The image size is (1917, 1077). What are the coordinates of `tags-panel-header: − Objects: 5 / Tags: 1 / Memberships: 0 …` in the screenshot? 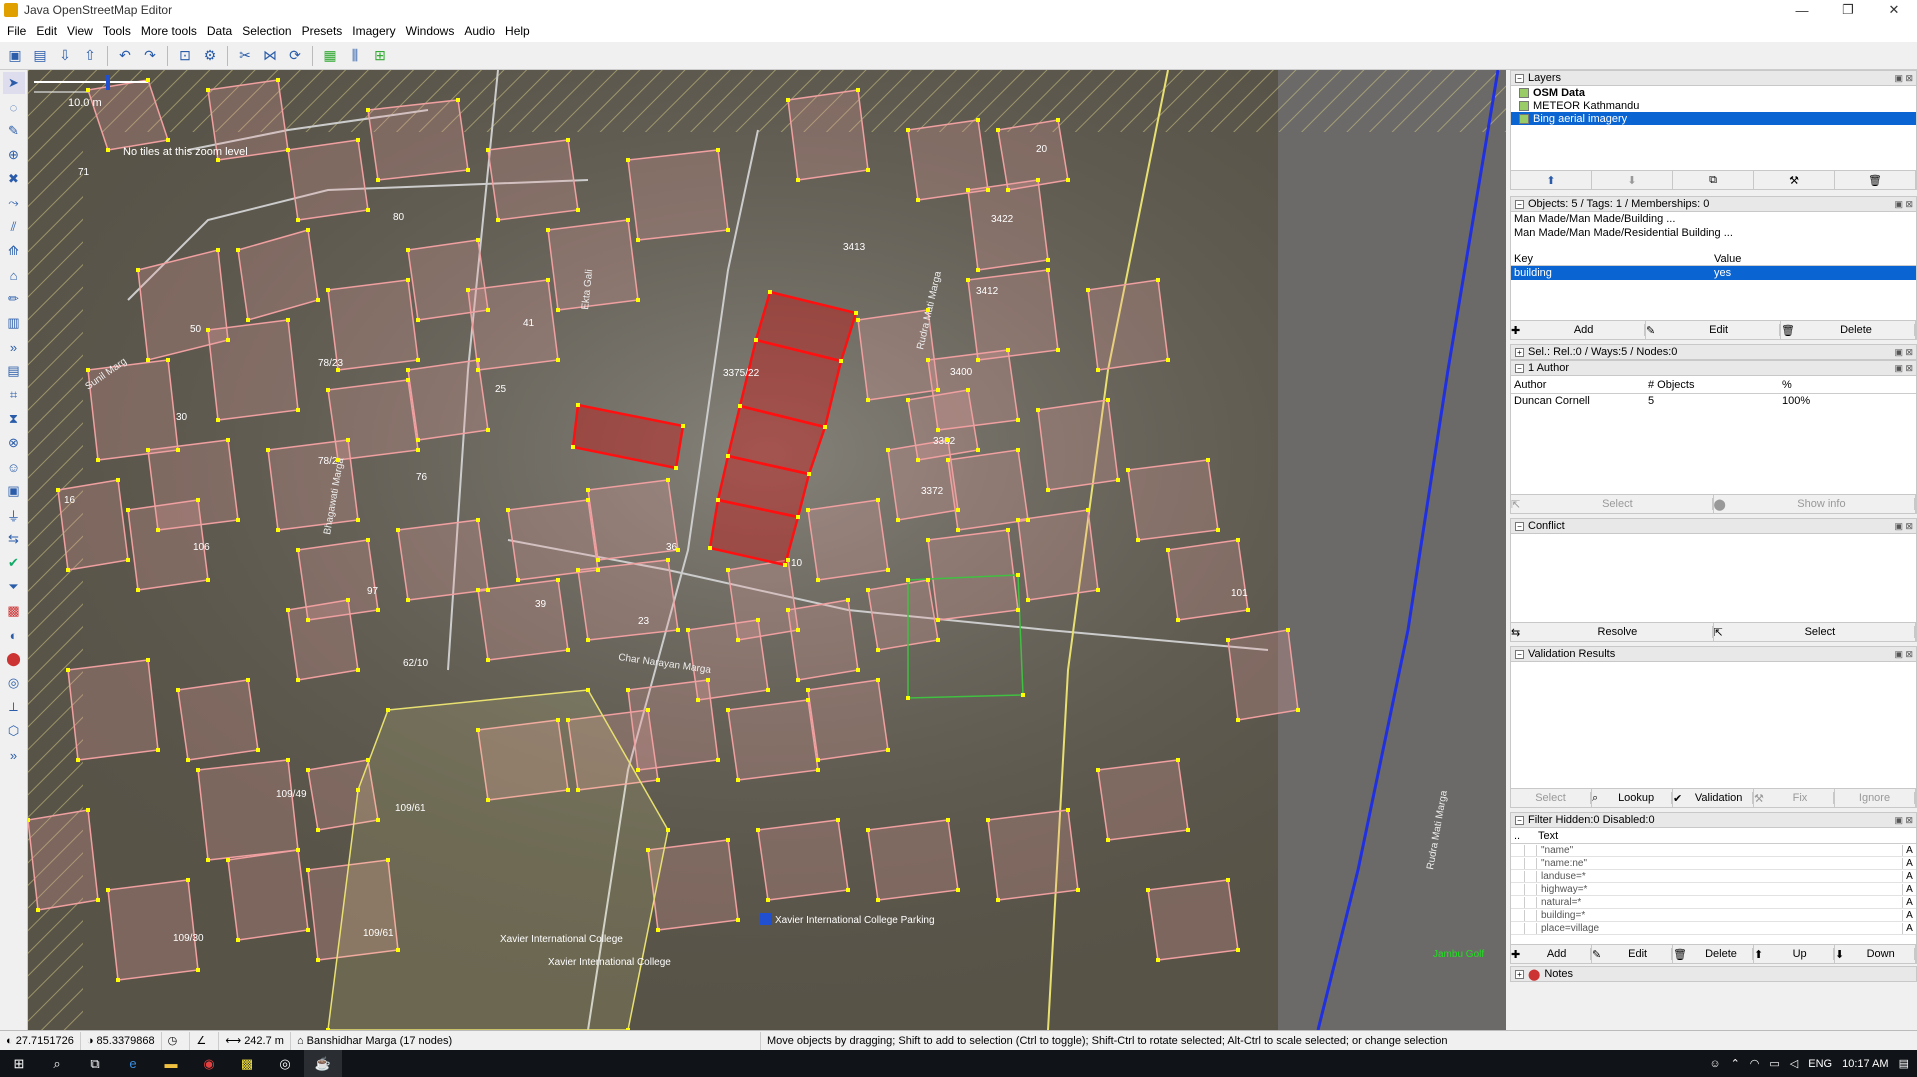 It's located at (1713, 204).